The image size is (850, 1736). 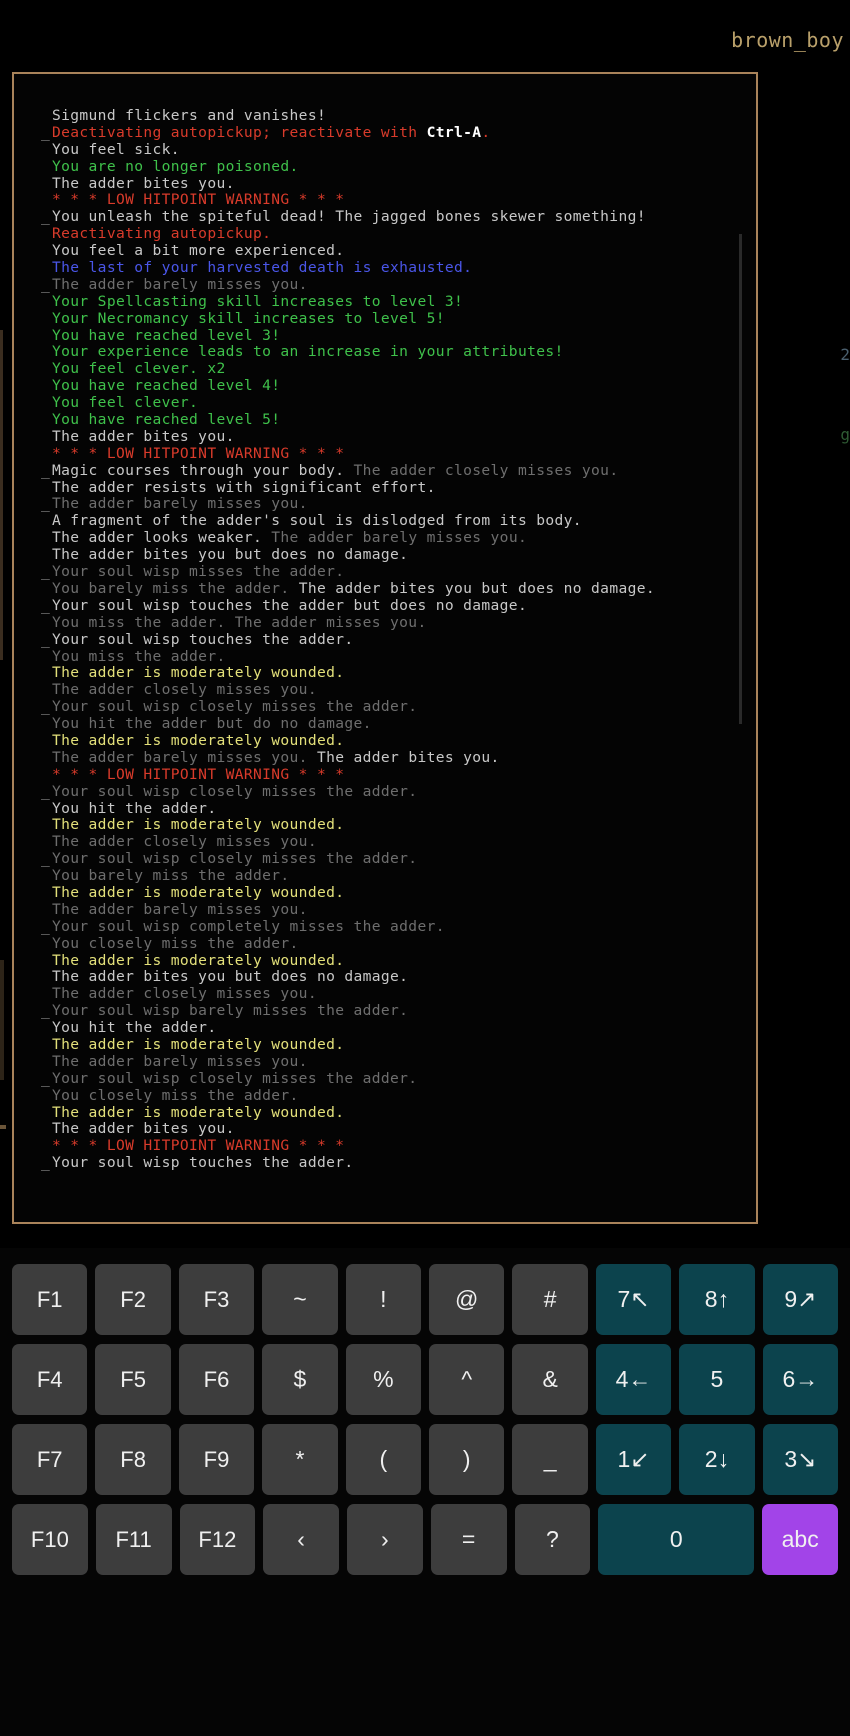 What do you see at coordinates (633, 1299) in the screenshot?
I see `key-numpad-7-upleft: 7↖` at bounding box center [633, 1299].